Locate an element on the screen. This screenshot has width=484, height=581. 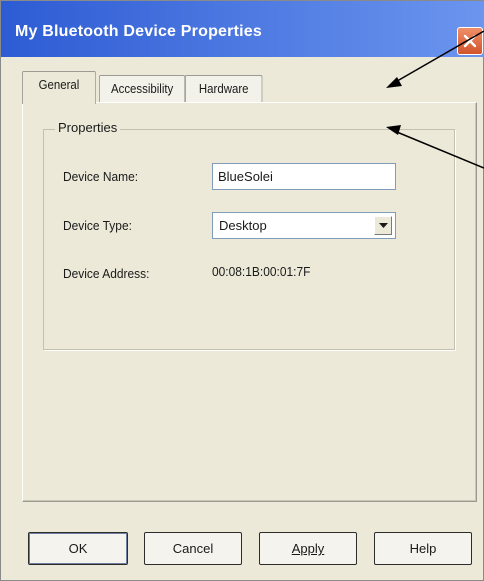
chevron-down-icon is located at coordinates (383, 225).